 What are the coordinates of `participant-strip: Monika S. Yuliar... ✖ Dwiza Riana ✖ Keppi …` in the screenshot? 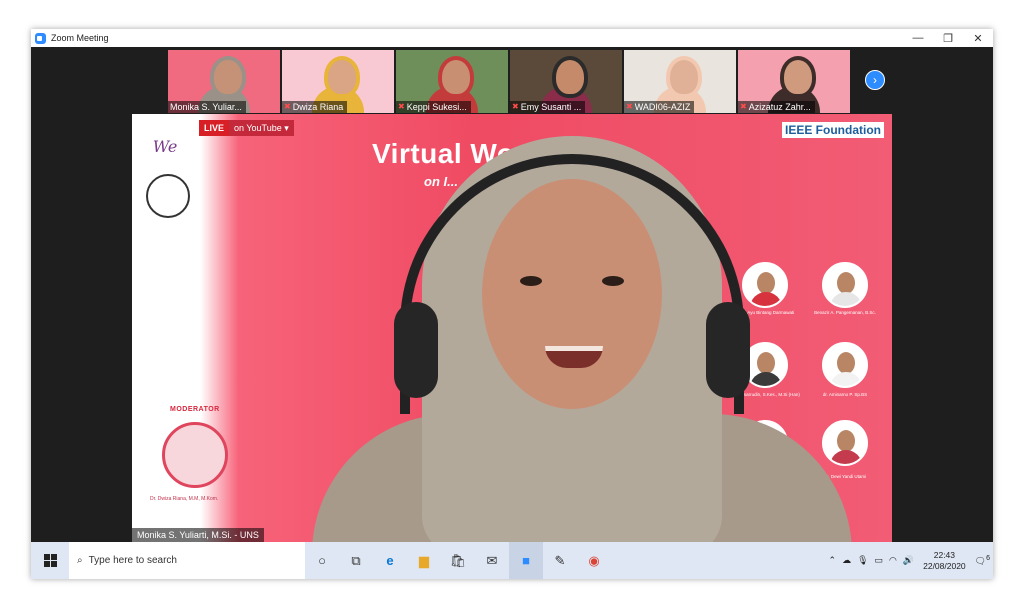 It's located at (512, 81).